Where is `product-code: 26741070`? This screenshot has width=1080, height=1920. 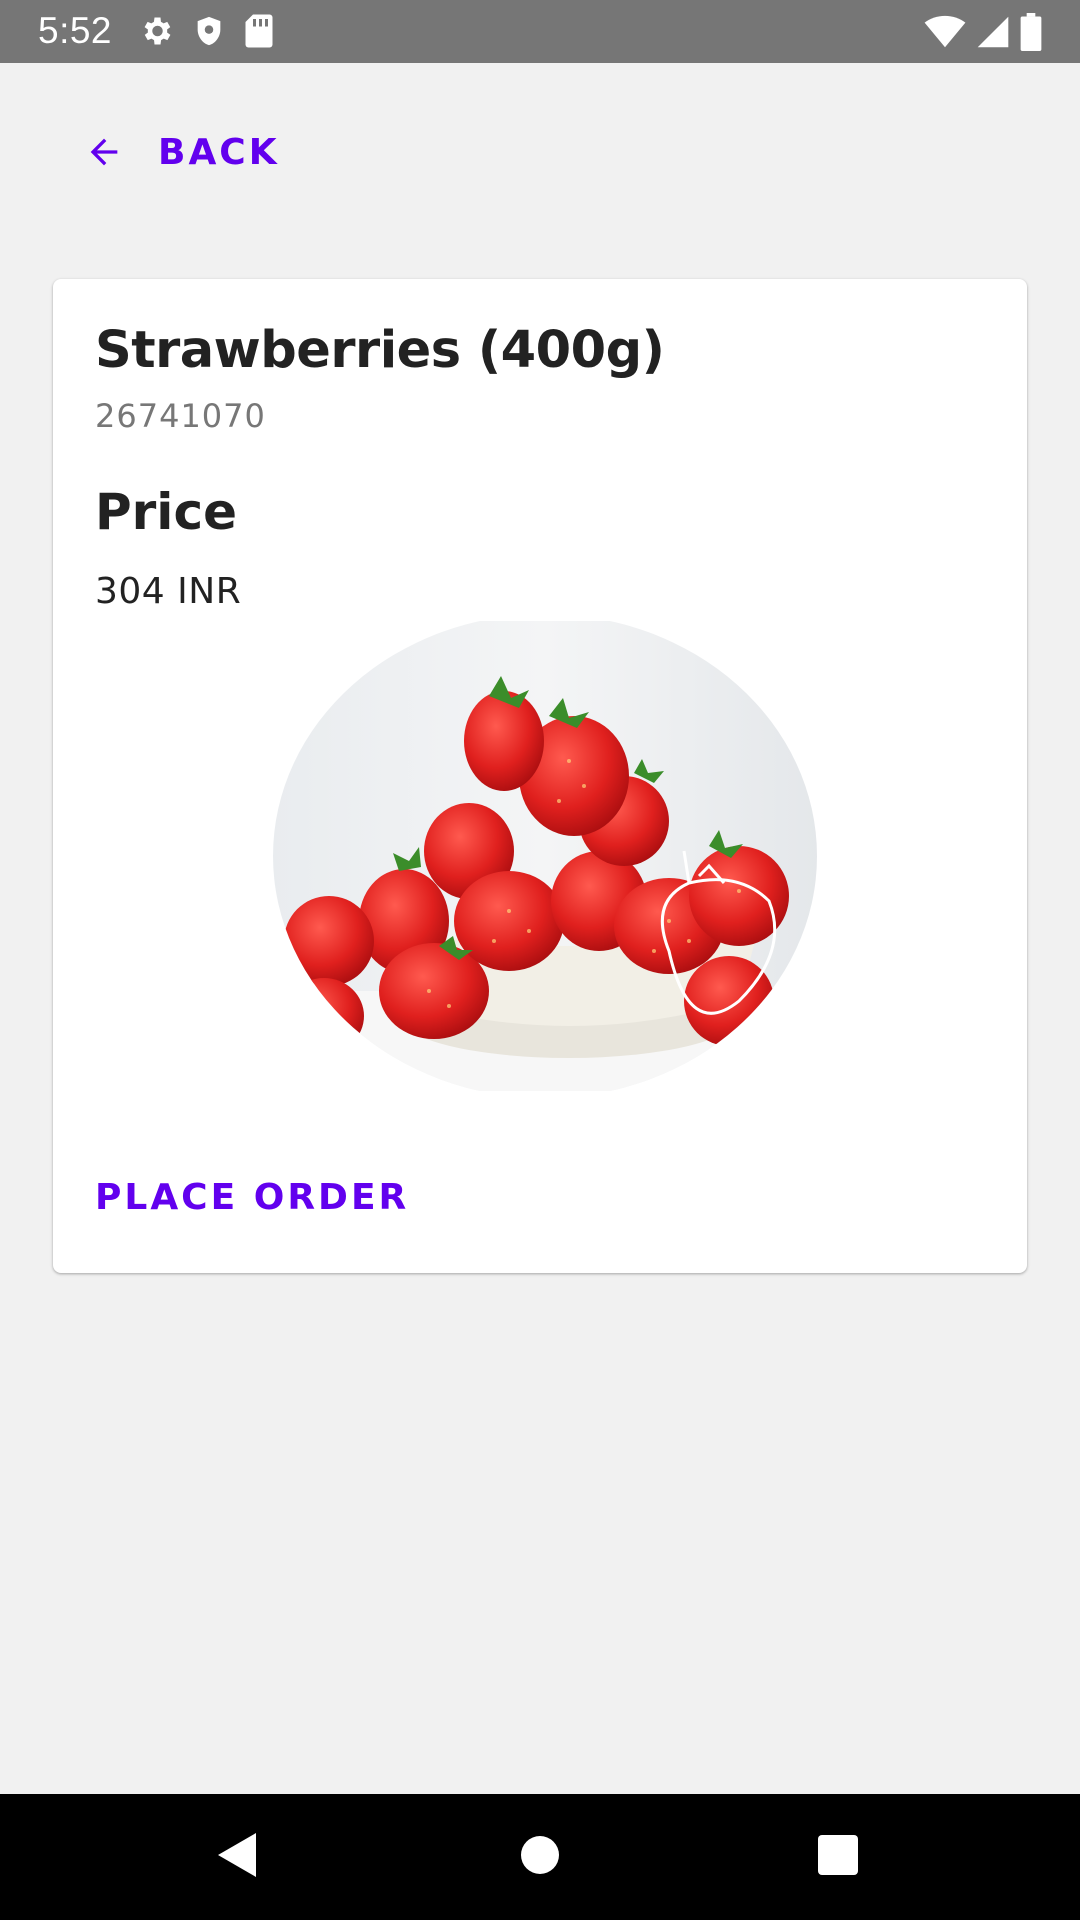 product-code: 26741070 is located at coordinates (180, 416).